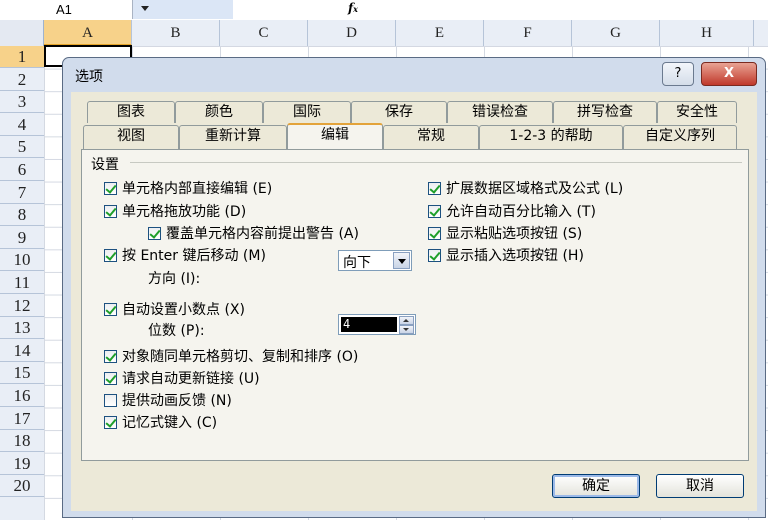 The height and width of the screenshot is (520, 768). I want to click on close-button: X, so click(729, 74).